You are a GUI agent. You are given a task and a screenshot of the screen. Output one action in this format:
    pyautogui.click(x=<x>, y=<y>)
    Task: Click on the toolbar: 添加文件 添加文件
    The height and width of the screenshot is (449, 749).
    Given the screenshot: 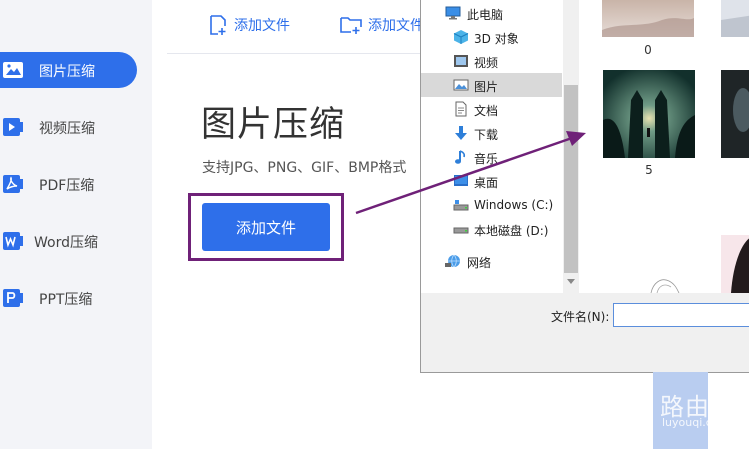 What is the action you would take?
    pyautogui.click(x=288, y=27)
    